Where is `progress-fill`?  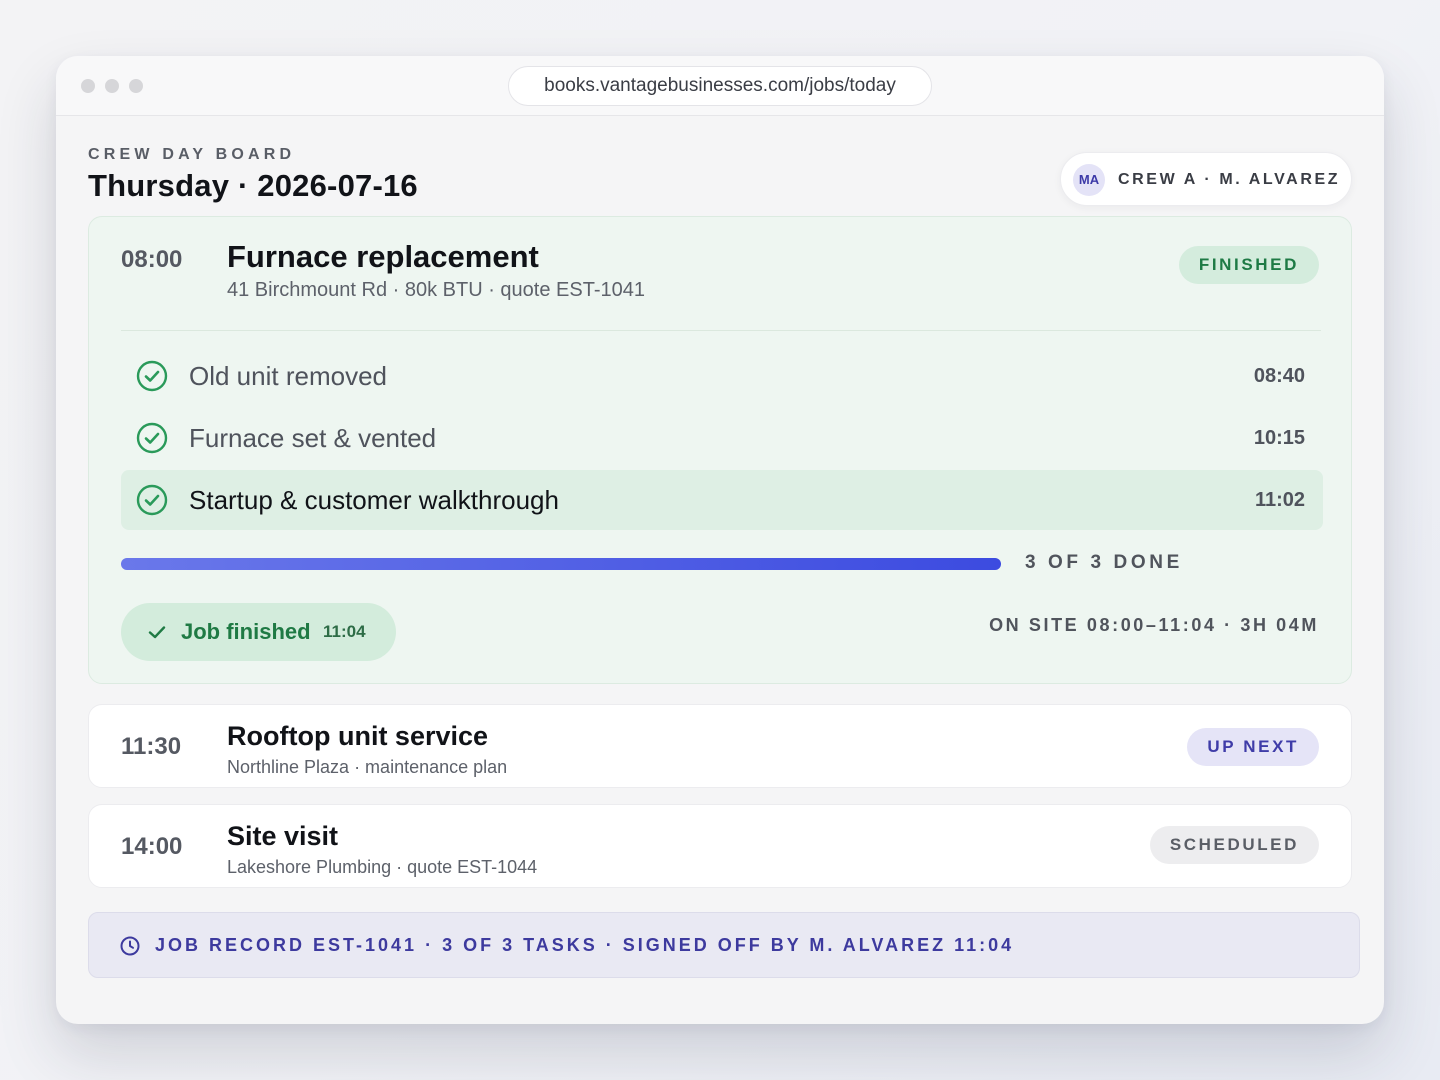
progress-fill is located at coordinates (561, 564).